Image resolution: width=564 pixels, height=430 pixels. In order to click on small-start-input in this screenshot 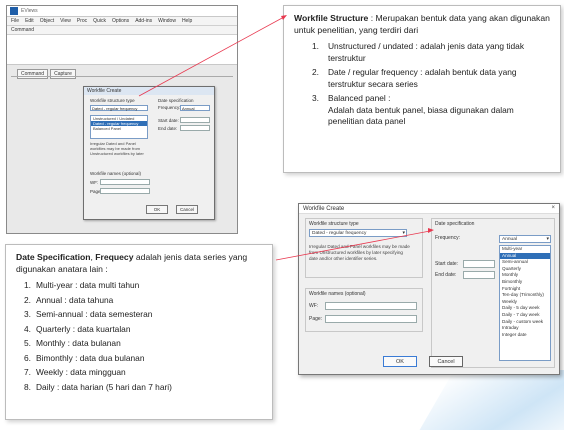, I will do `click(195, 120)`.